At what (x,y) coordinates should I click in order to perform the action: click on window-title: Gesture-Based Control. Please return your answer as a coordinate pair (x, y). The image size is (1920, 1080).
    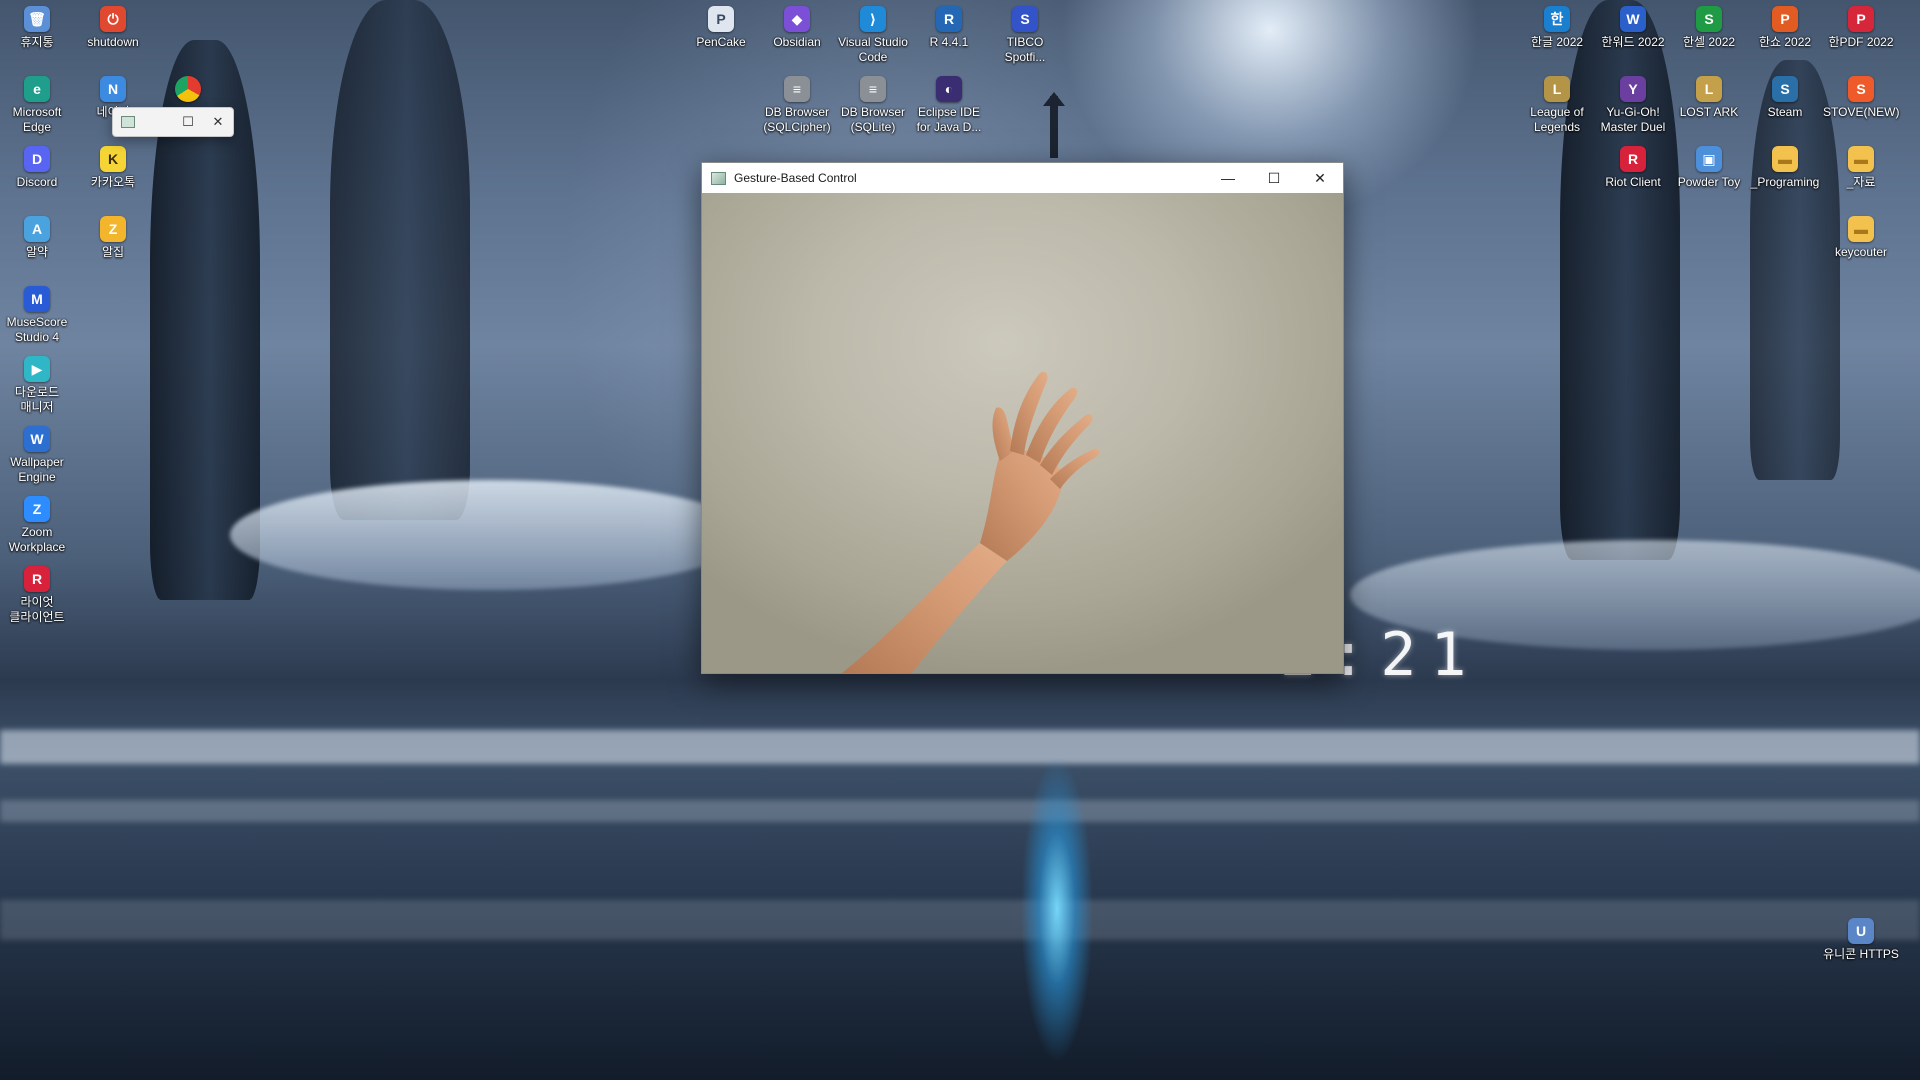
    Looking at the image, I should click on (795, 178).